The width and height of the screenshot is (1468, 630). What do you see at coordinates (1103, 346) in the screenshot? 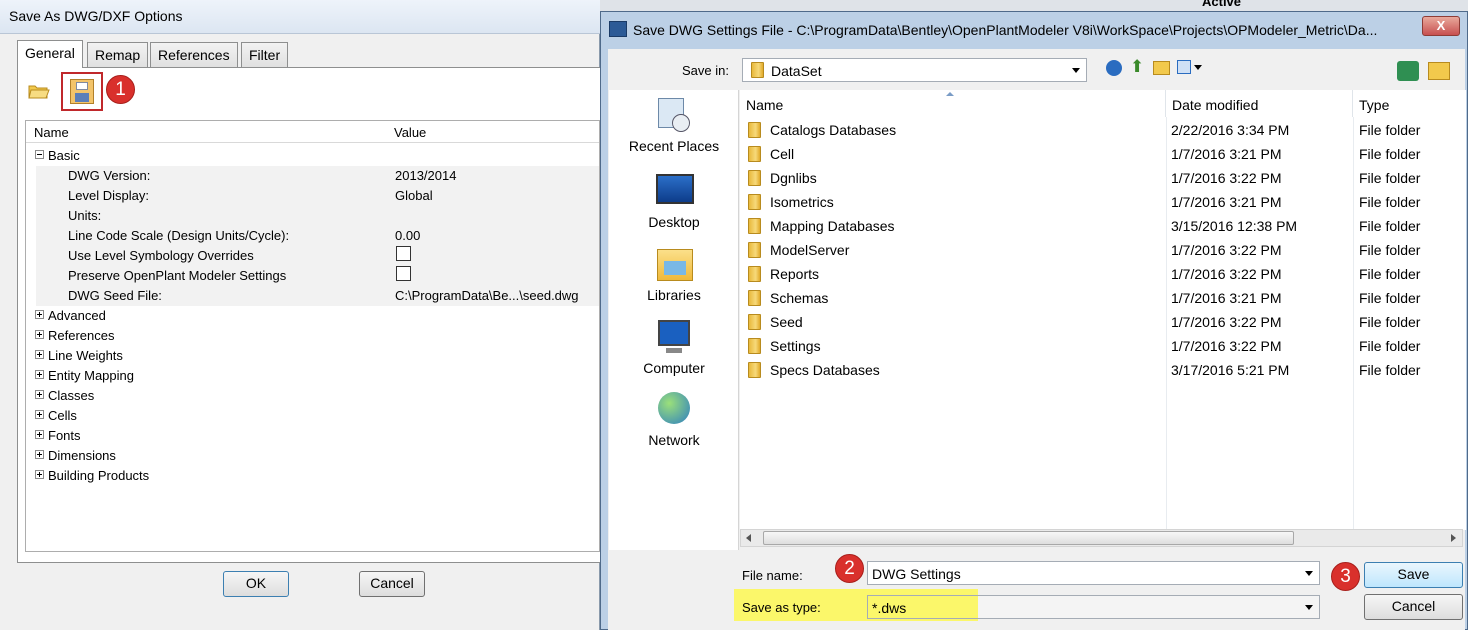
I see `file-row: Settings 1/7/2016 3:22 PM File folder` at bounding box center [1103, 346].